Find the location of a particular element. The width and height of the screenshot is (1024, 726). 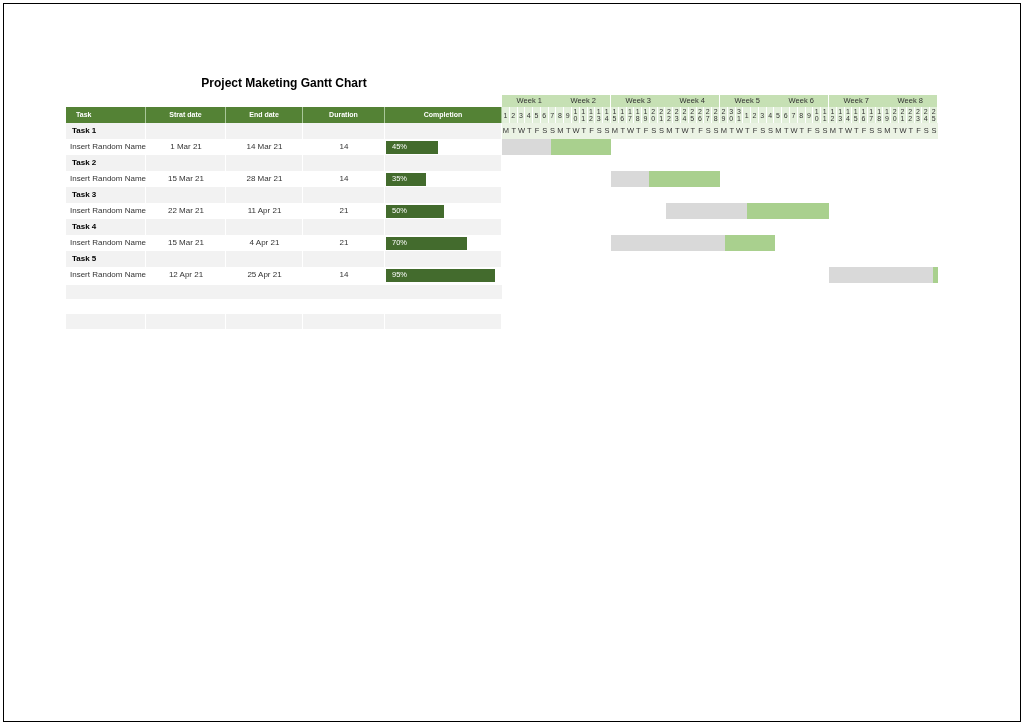

table-cell-text: 14 Mar 21 is located at coordinates (264, 147).